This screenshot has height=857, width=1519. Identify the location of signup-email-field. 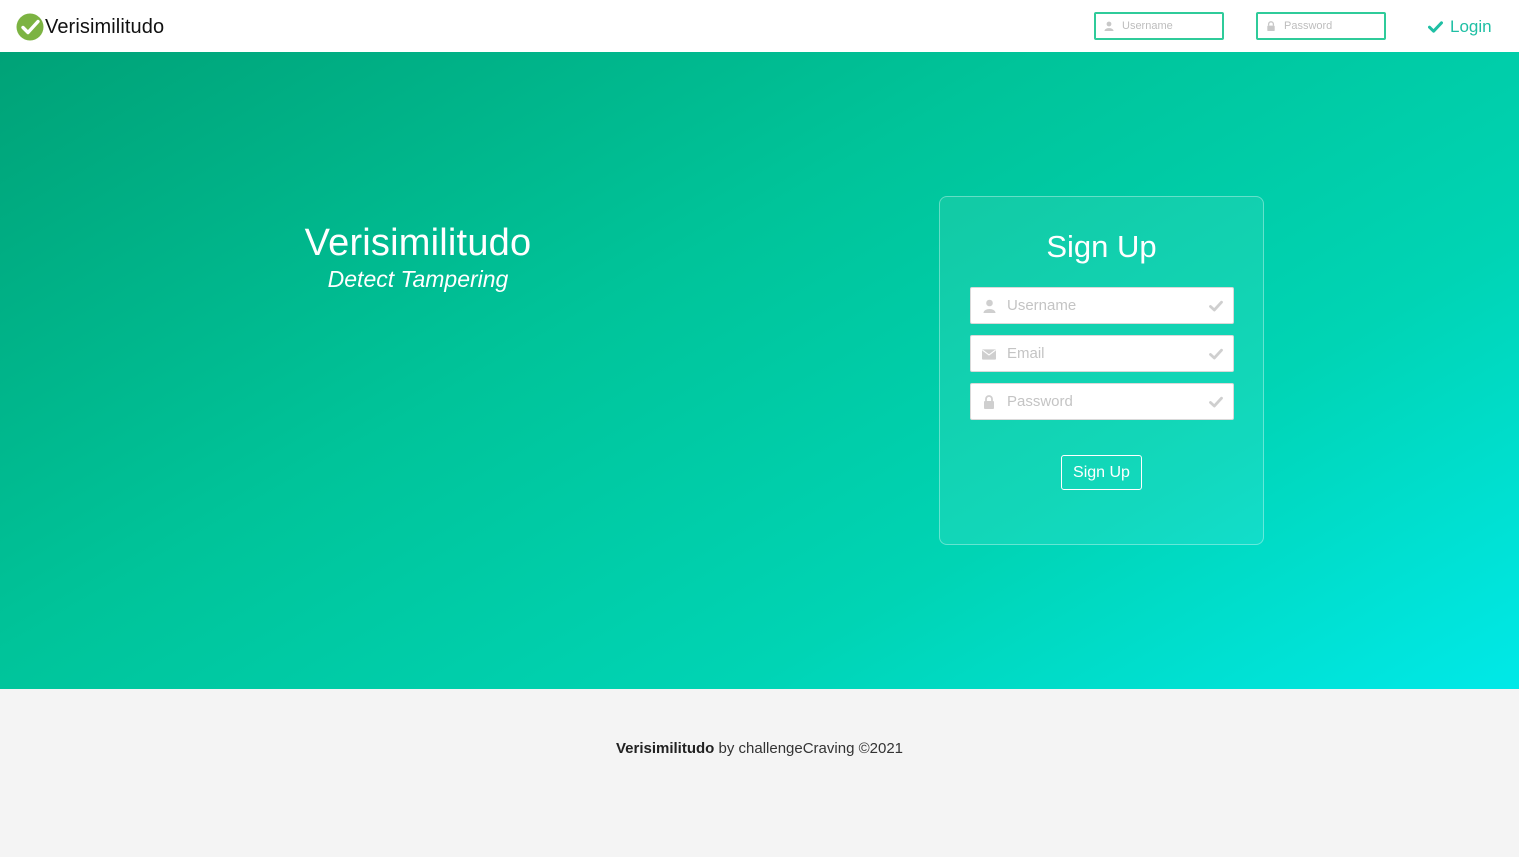
(1102, 353).